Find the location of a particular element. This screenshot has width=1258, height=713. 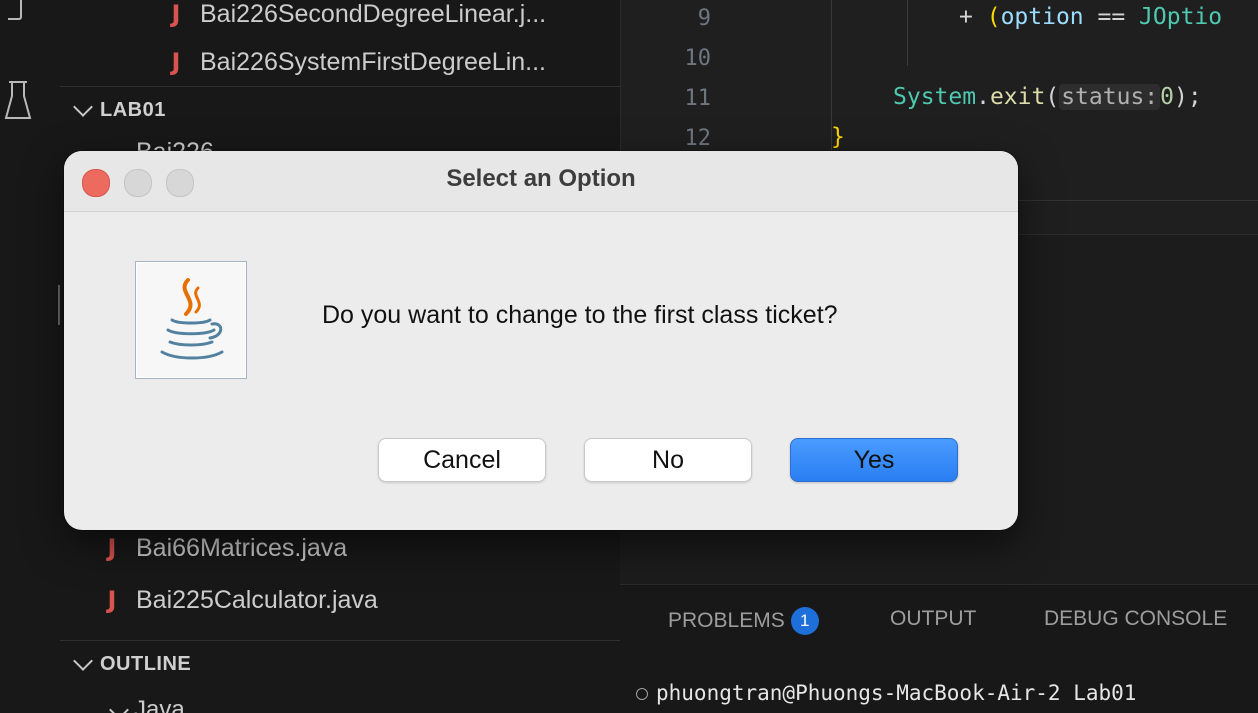

file-item: J Bai66Matrices.java is located at coordinates (340, 548).